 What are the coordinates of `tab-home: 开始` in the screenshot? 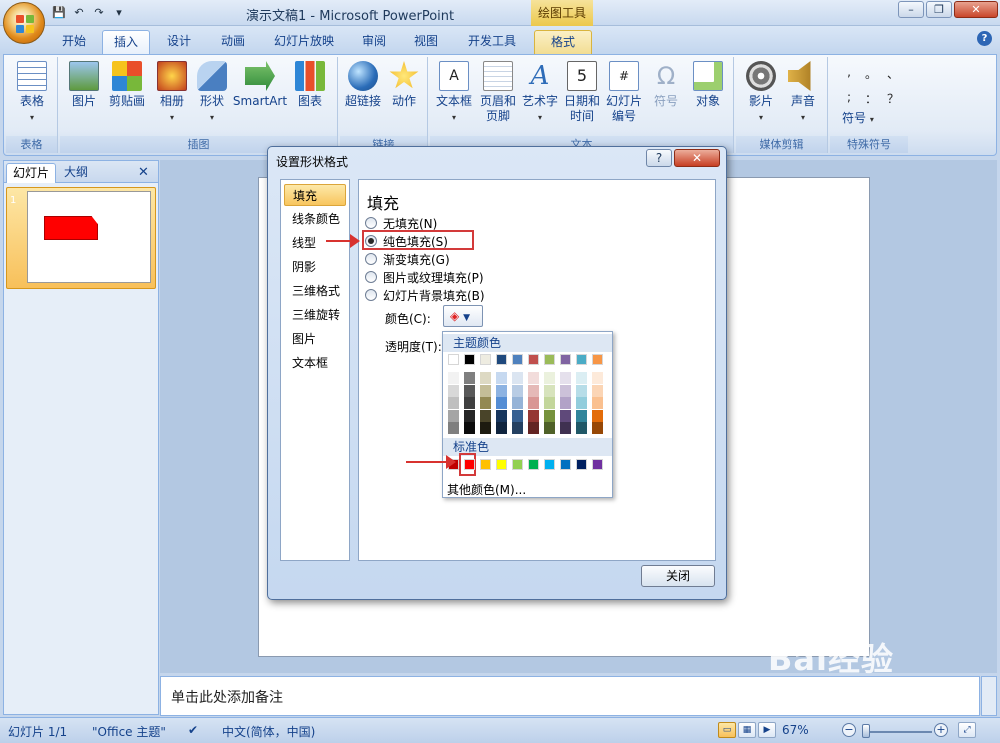 It's located at (74, 42).